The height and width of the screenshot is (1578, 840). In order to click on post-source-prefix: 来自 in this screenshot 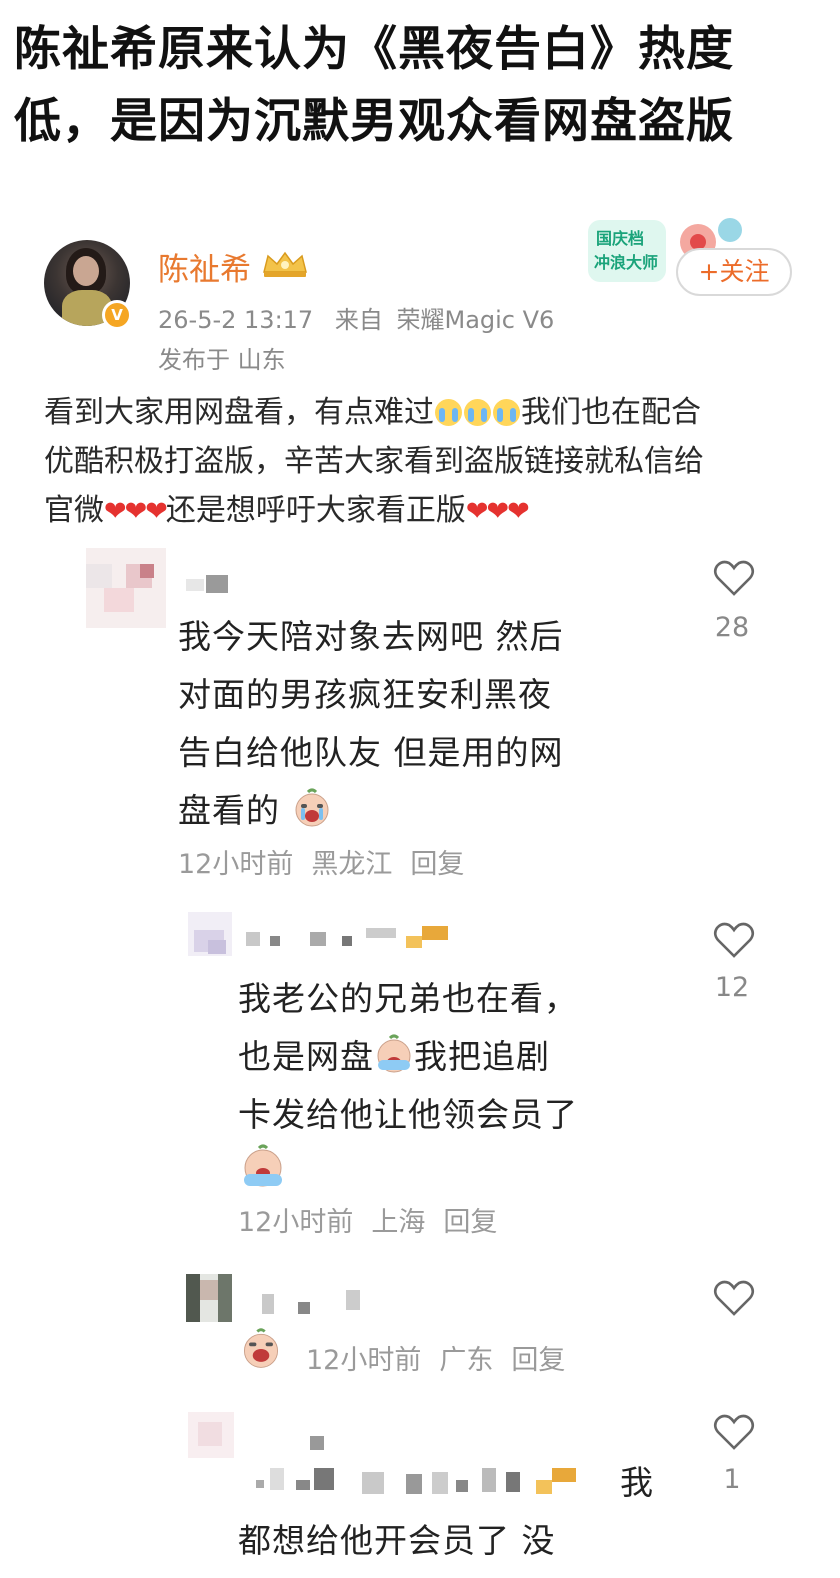, I will do `click(358, 320)`.